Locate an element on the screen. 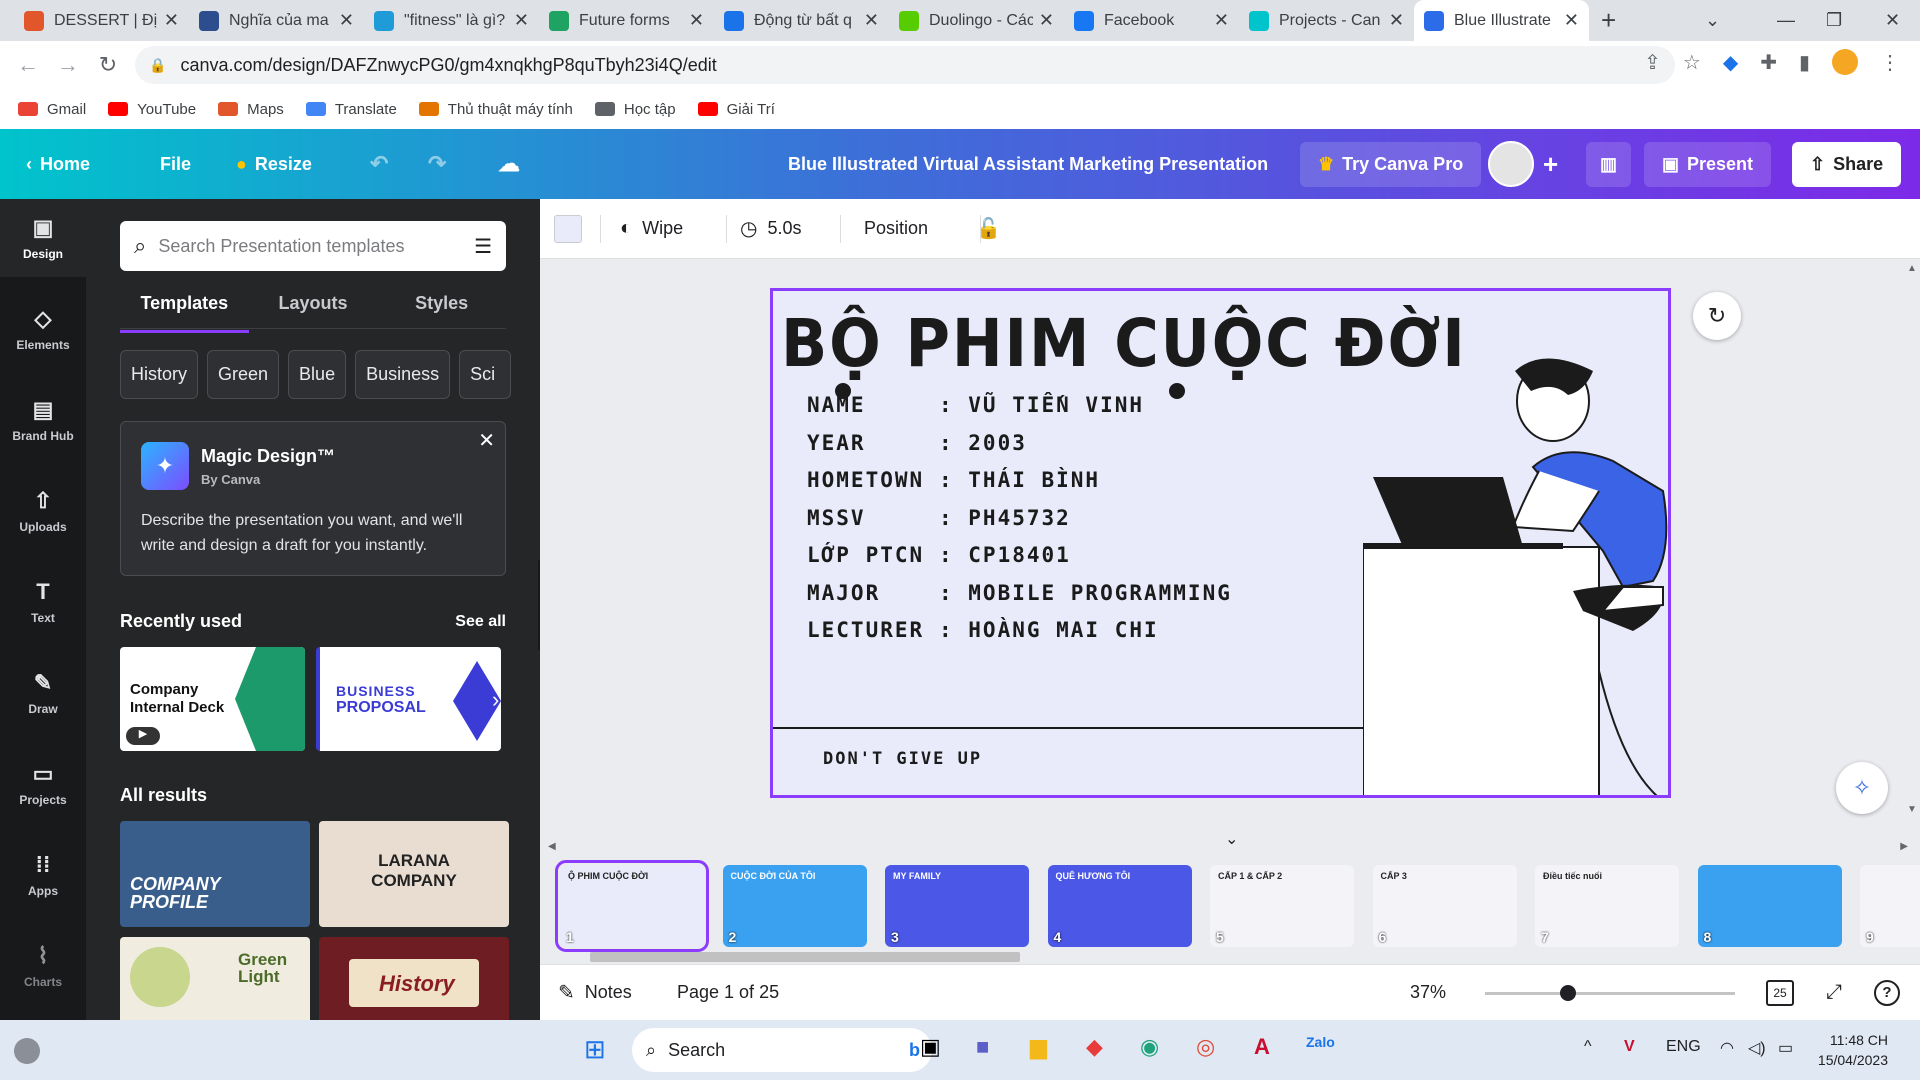  rail-item-text: T Text is located at coordinates (43, 602).